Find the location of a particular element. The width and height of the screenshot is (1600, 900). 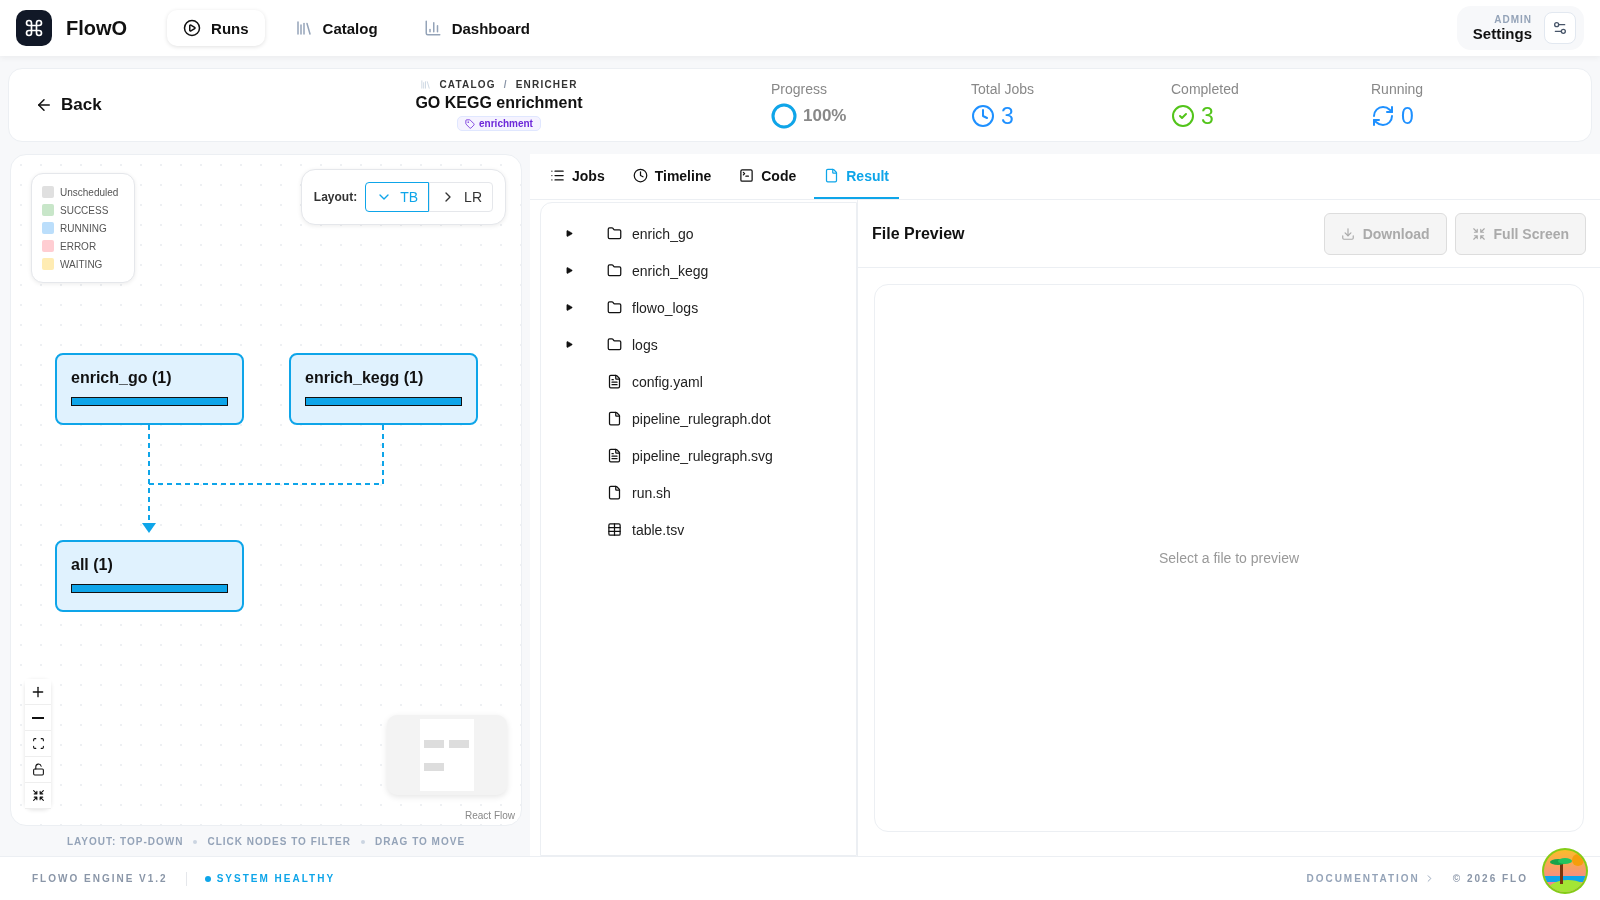

file-tree-item: pipeline_rulegraph.svg is located at coordinates (698, 455).